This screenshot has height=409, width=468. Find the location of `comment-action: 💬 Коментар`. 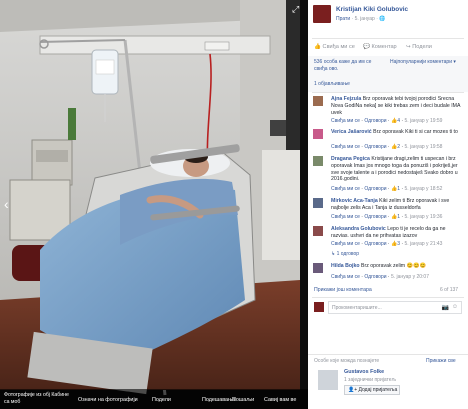

comment-action: 💬 Коментар is located at coordinates (380, 47).